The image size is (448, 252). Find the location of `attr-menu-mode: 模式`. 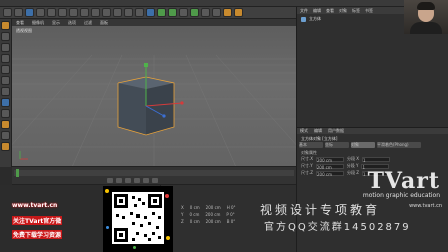

attr-menu-mode: 模式 is located at coordinates (304, 131).